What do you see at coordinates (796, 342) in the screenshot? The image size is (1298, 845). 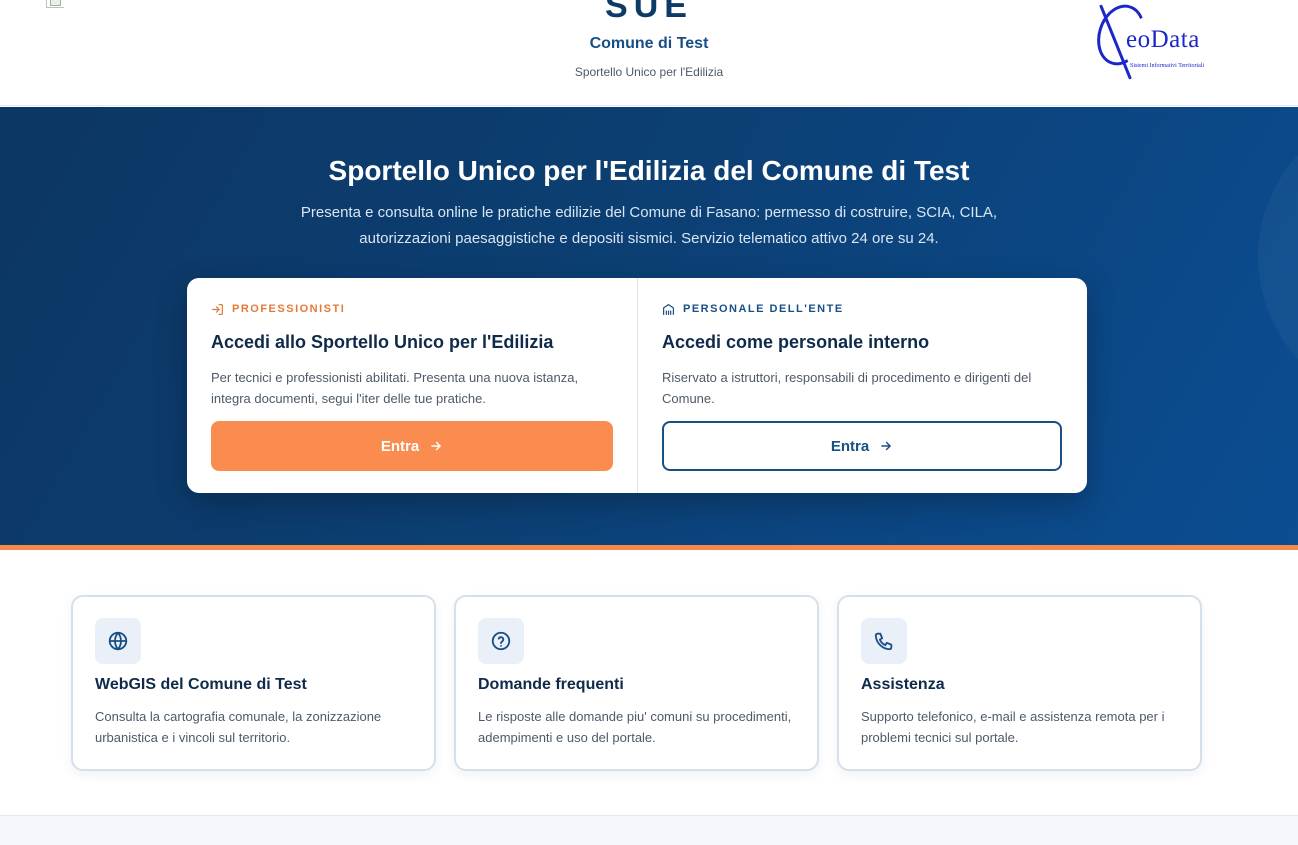 I see `ente-title: Accedi come personale interno` at bounding box center [796, 342].